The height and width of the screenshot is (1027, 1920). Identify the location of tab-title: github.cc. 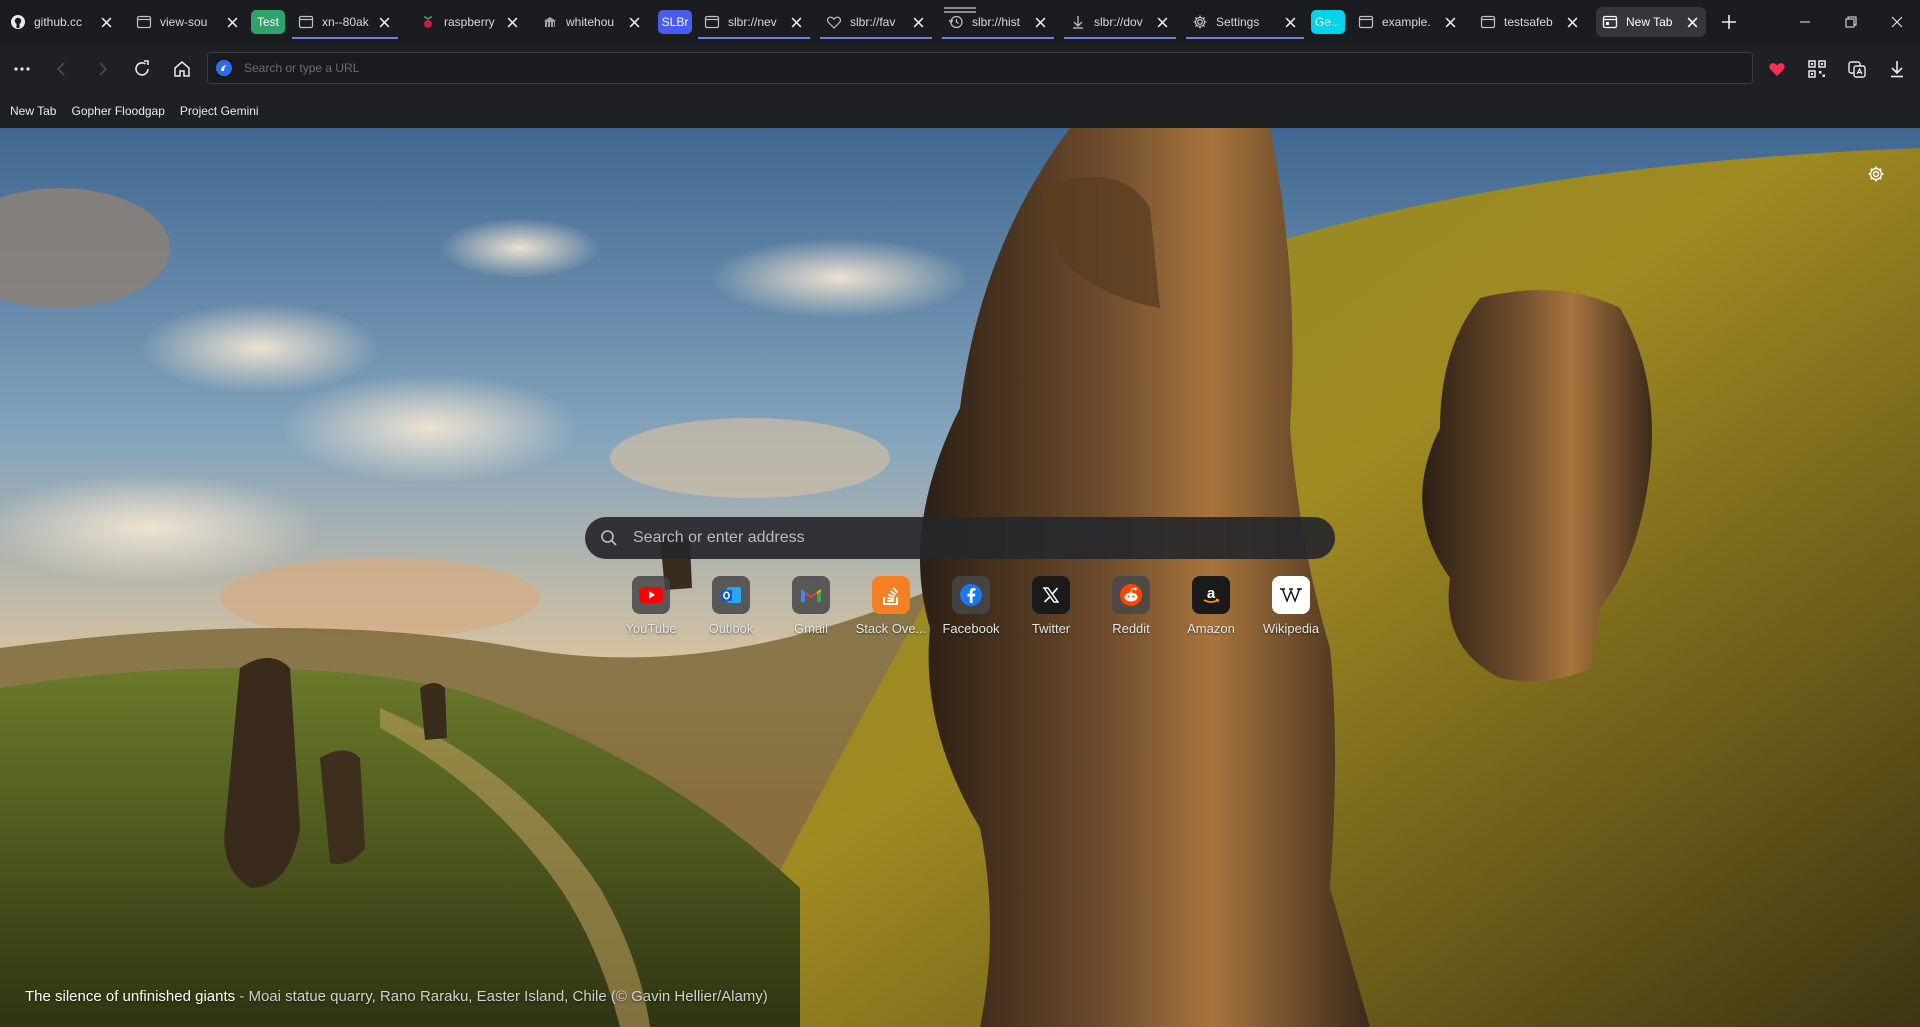
(58, 22).